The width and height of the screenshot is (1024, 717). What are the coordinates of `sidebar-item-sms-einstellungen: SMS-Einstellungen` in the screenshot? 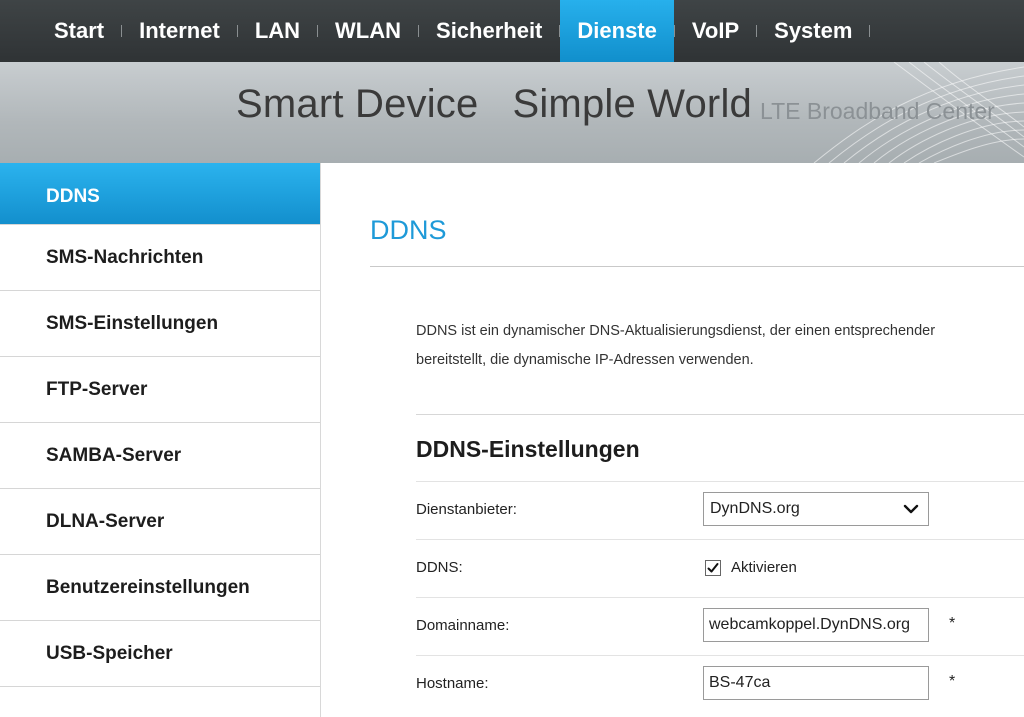 It's located at (160, 324).